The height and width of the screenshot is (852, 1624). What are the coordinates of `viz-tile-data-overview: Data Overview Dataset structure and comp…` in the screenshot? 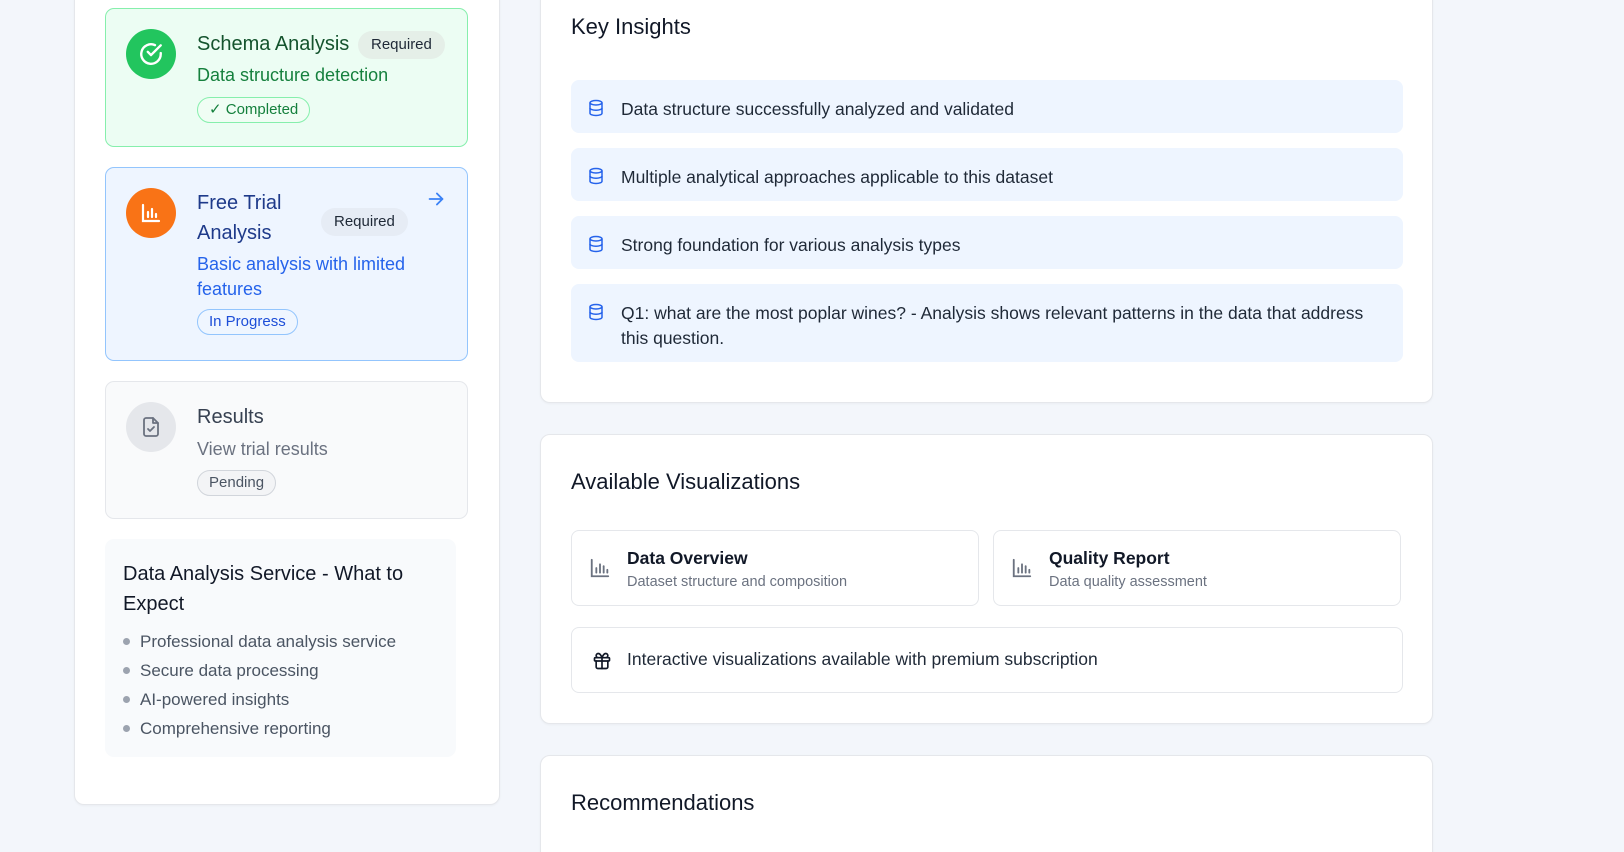 It's located at (775, 568).